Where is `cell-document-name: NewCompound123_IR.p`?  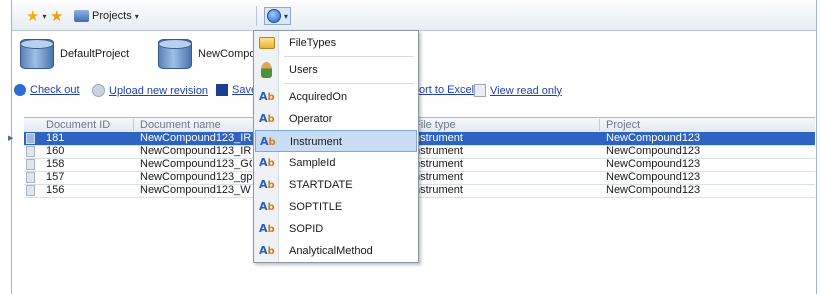
cell-document-name: NewCompound123_IR.p is located at coordinates (196, 151).